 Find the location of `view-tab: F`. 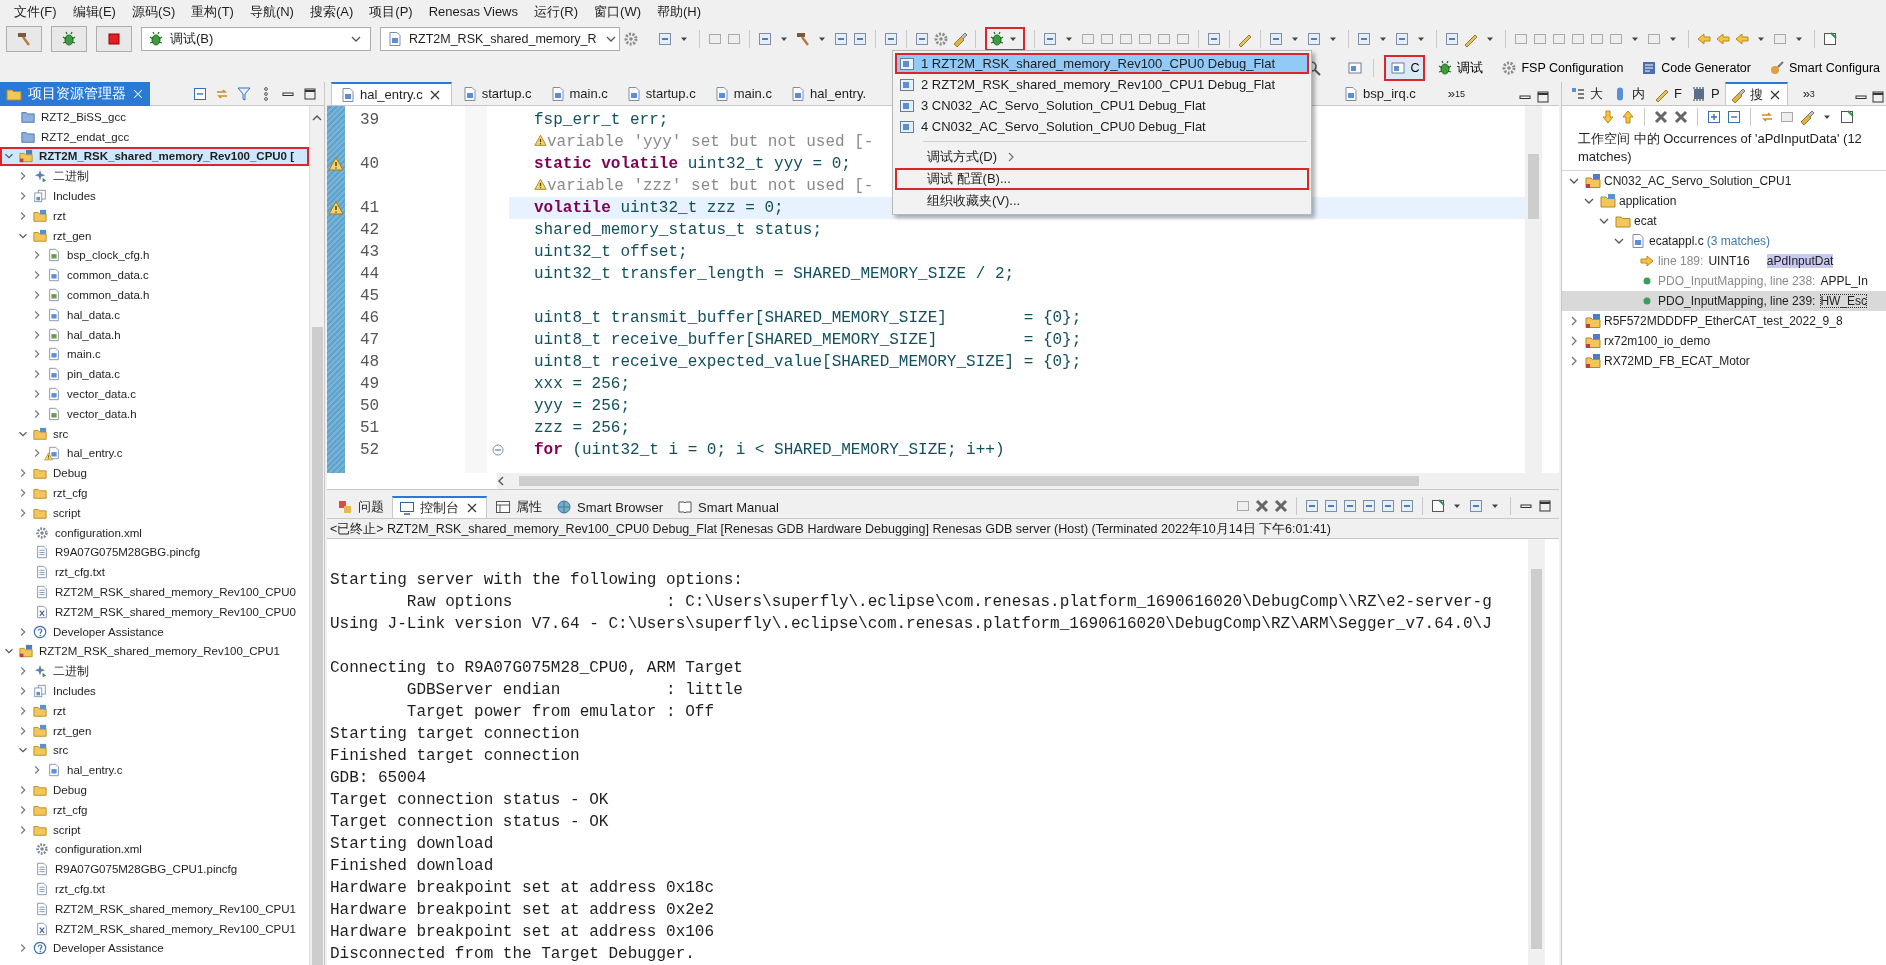

view-tab: F is located at coordinates (1668, 93).